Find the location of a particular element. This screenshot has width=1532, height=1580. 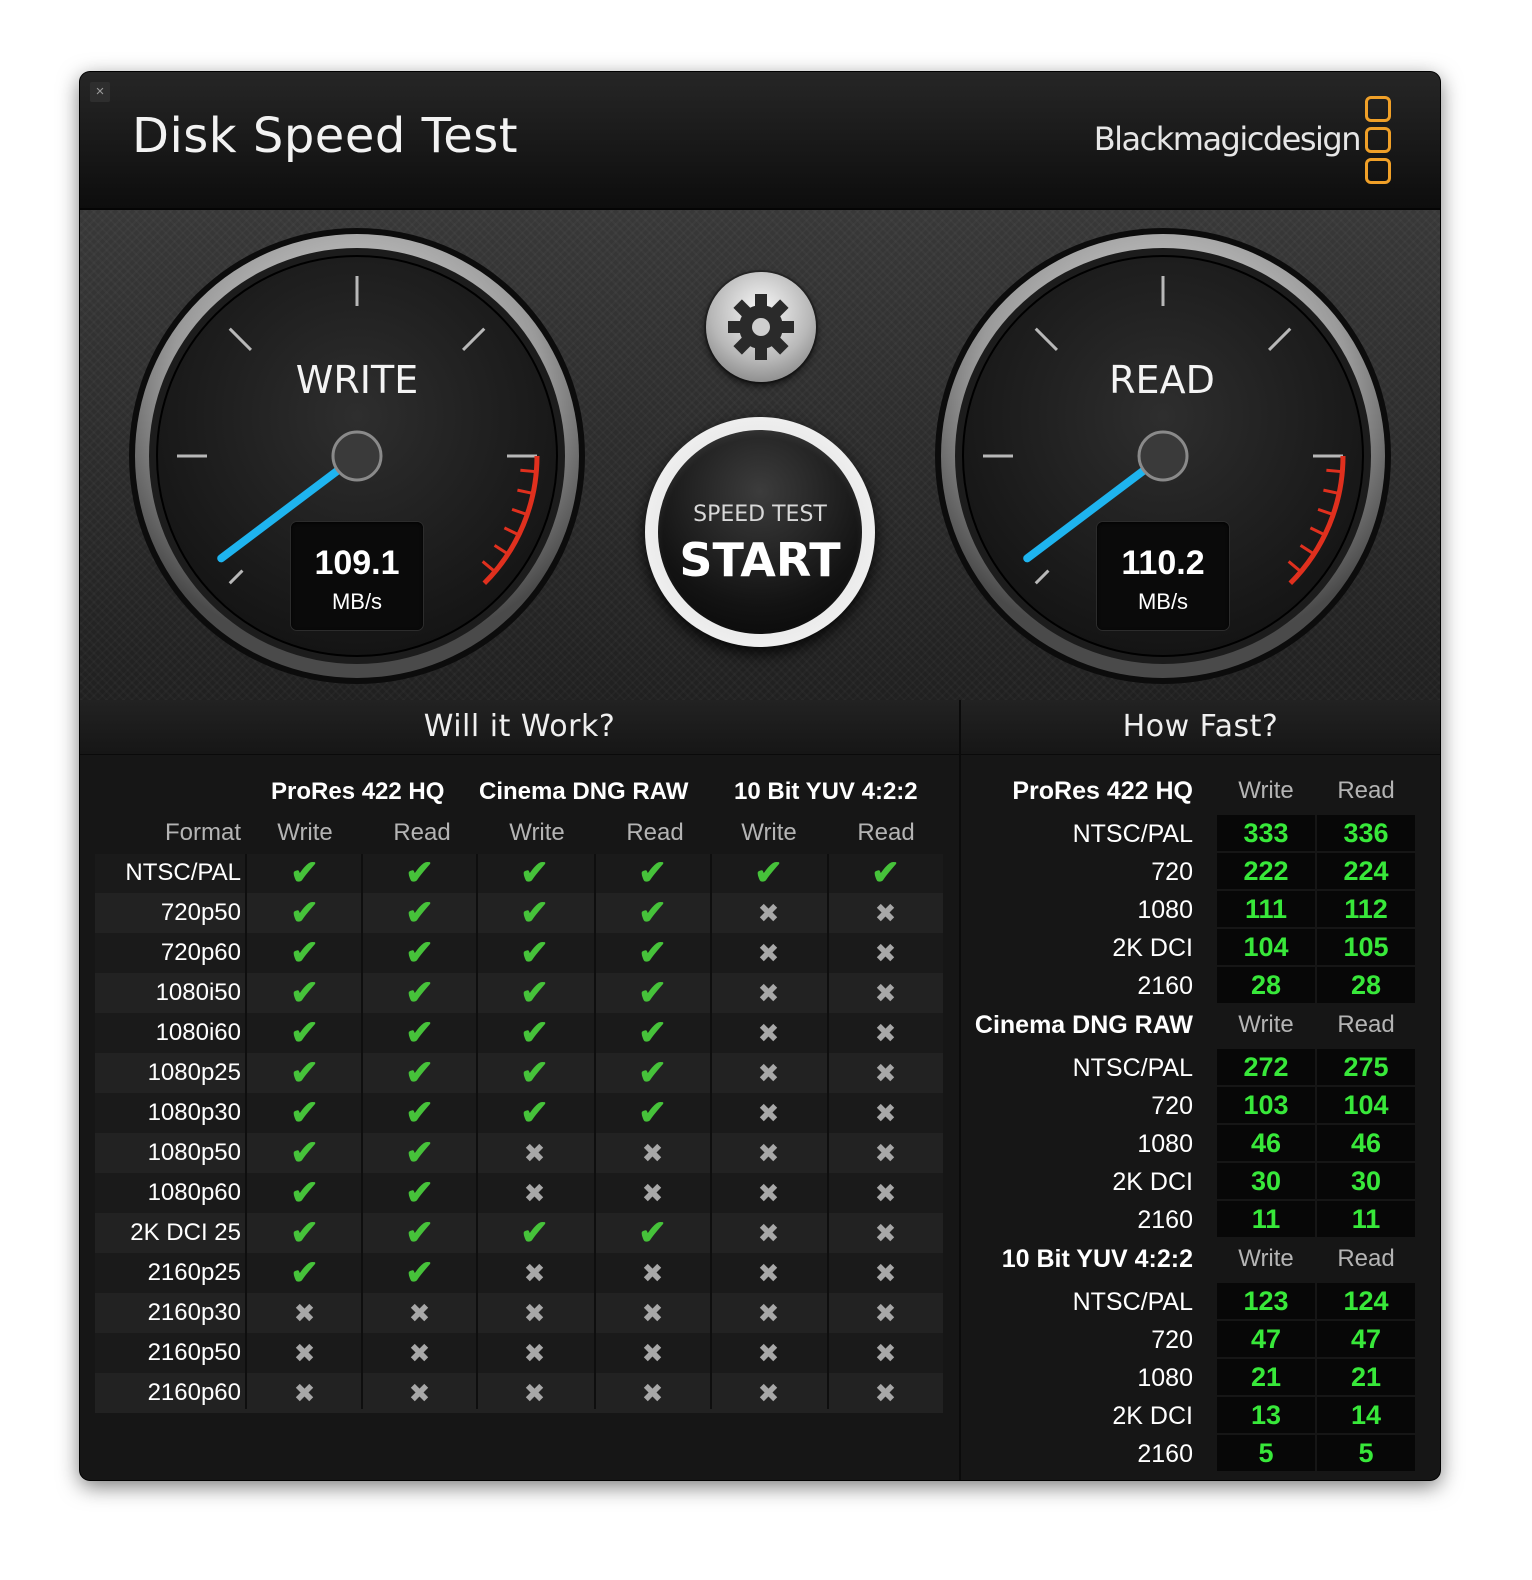

read-gauge-needle-hub is located at coordinates (1163, 456).